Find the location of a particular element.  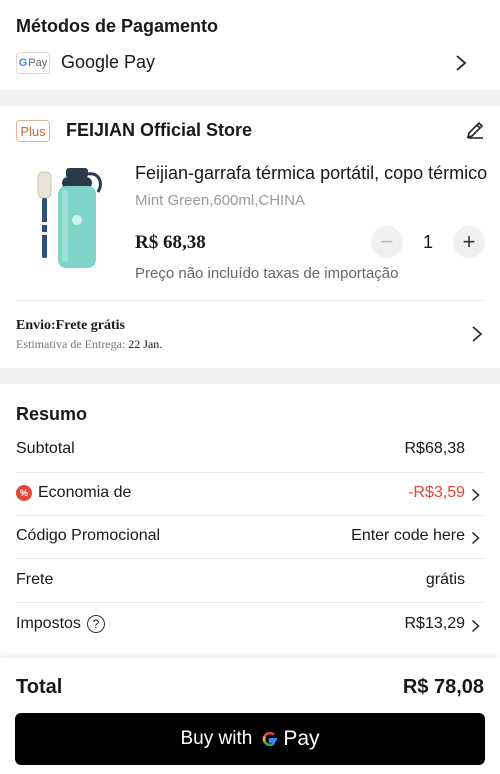

help-icon: ? is located at coordinates (95, 624).